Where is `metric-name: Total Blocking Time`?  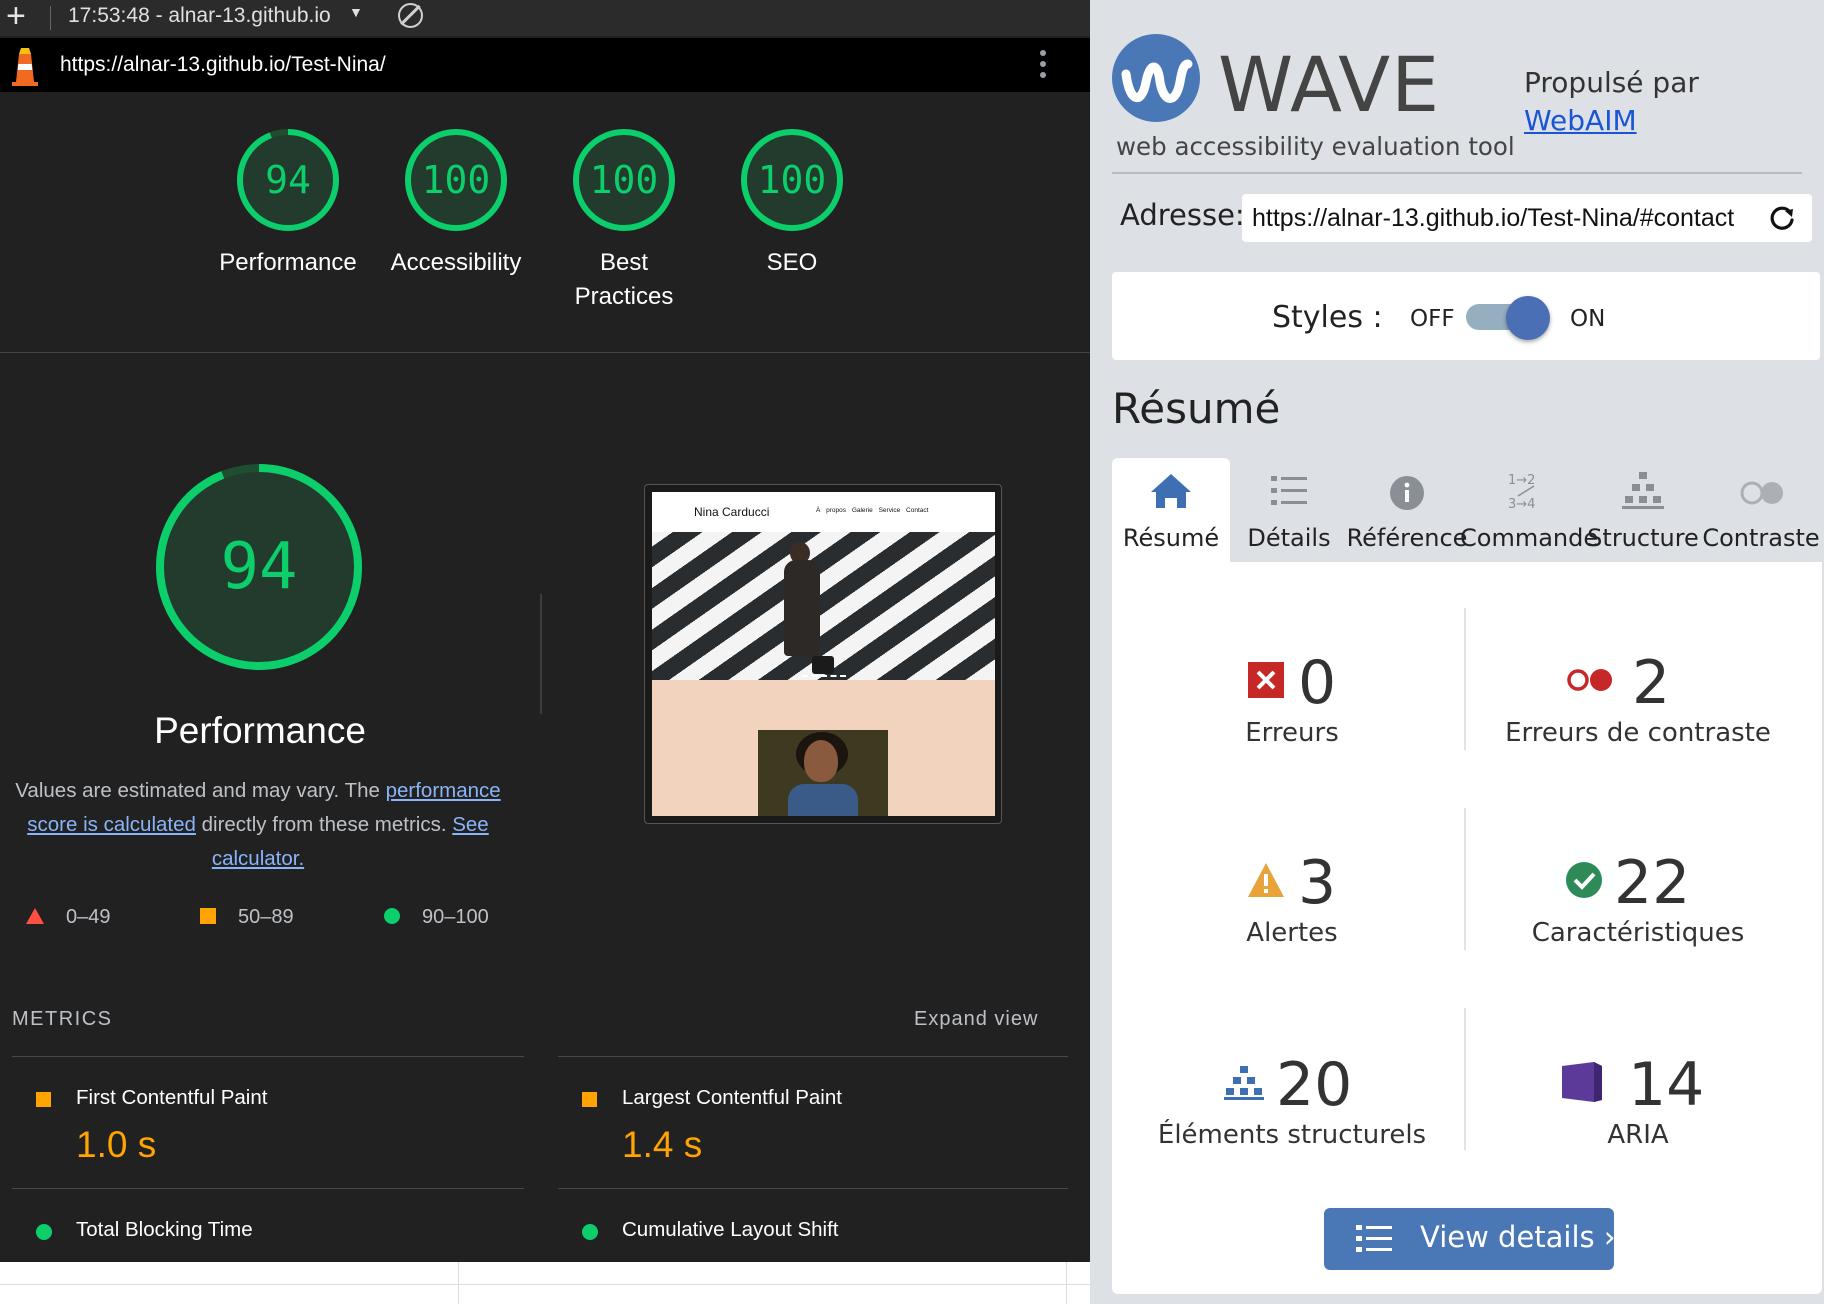 metric-name: Total Blocking Time is located at coordinates (164, 1229).